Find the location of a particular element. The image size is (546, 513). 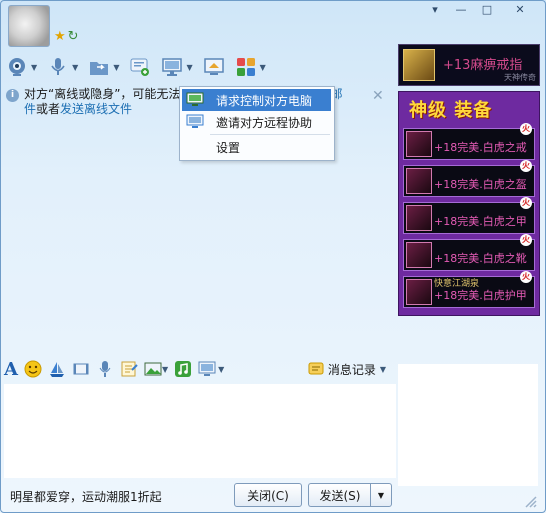

sailboat-icon is located at coordinates (56, 369).